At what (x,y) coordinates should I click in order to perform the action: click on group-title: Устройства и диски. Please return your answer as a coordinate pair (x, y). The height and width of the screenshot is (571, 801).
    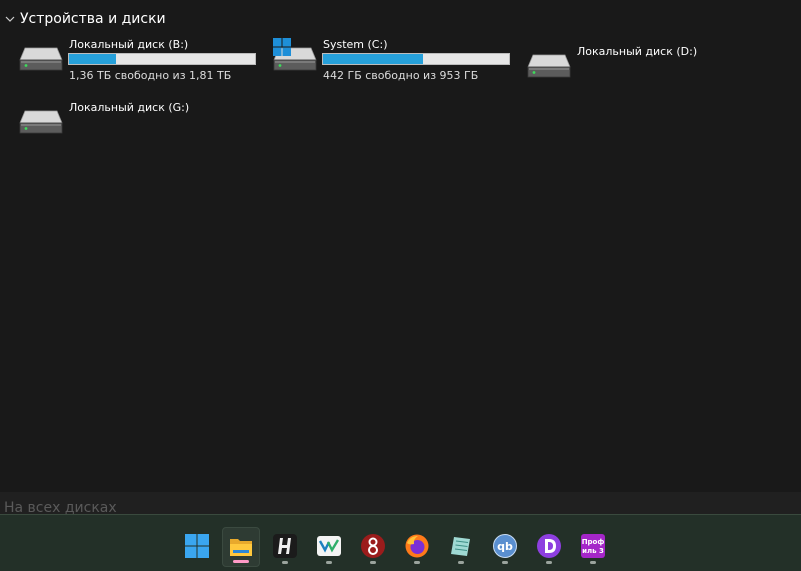
    Looking at the image, I should click on (93, 19).